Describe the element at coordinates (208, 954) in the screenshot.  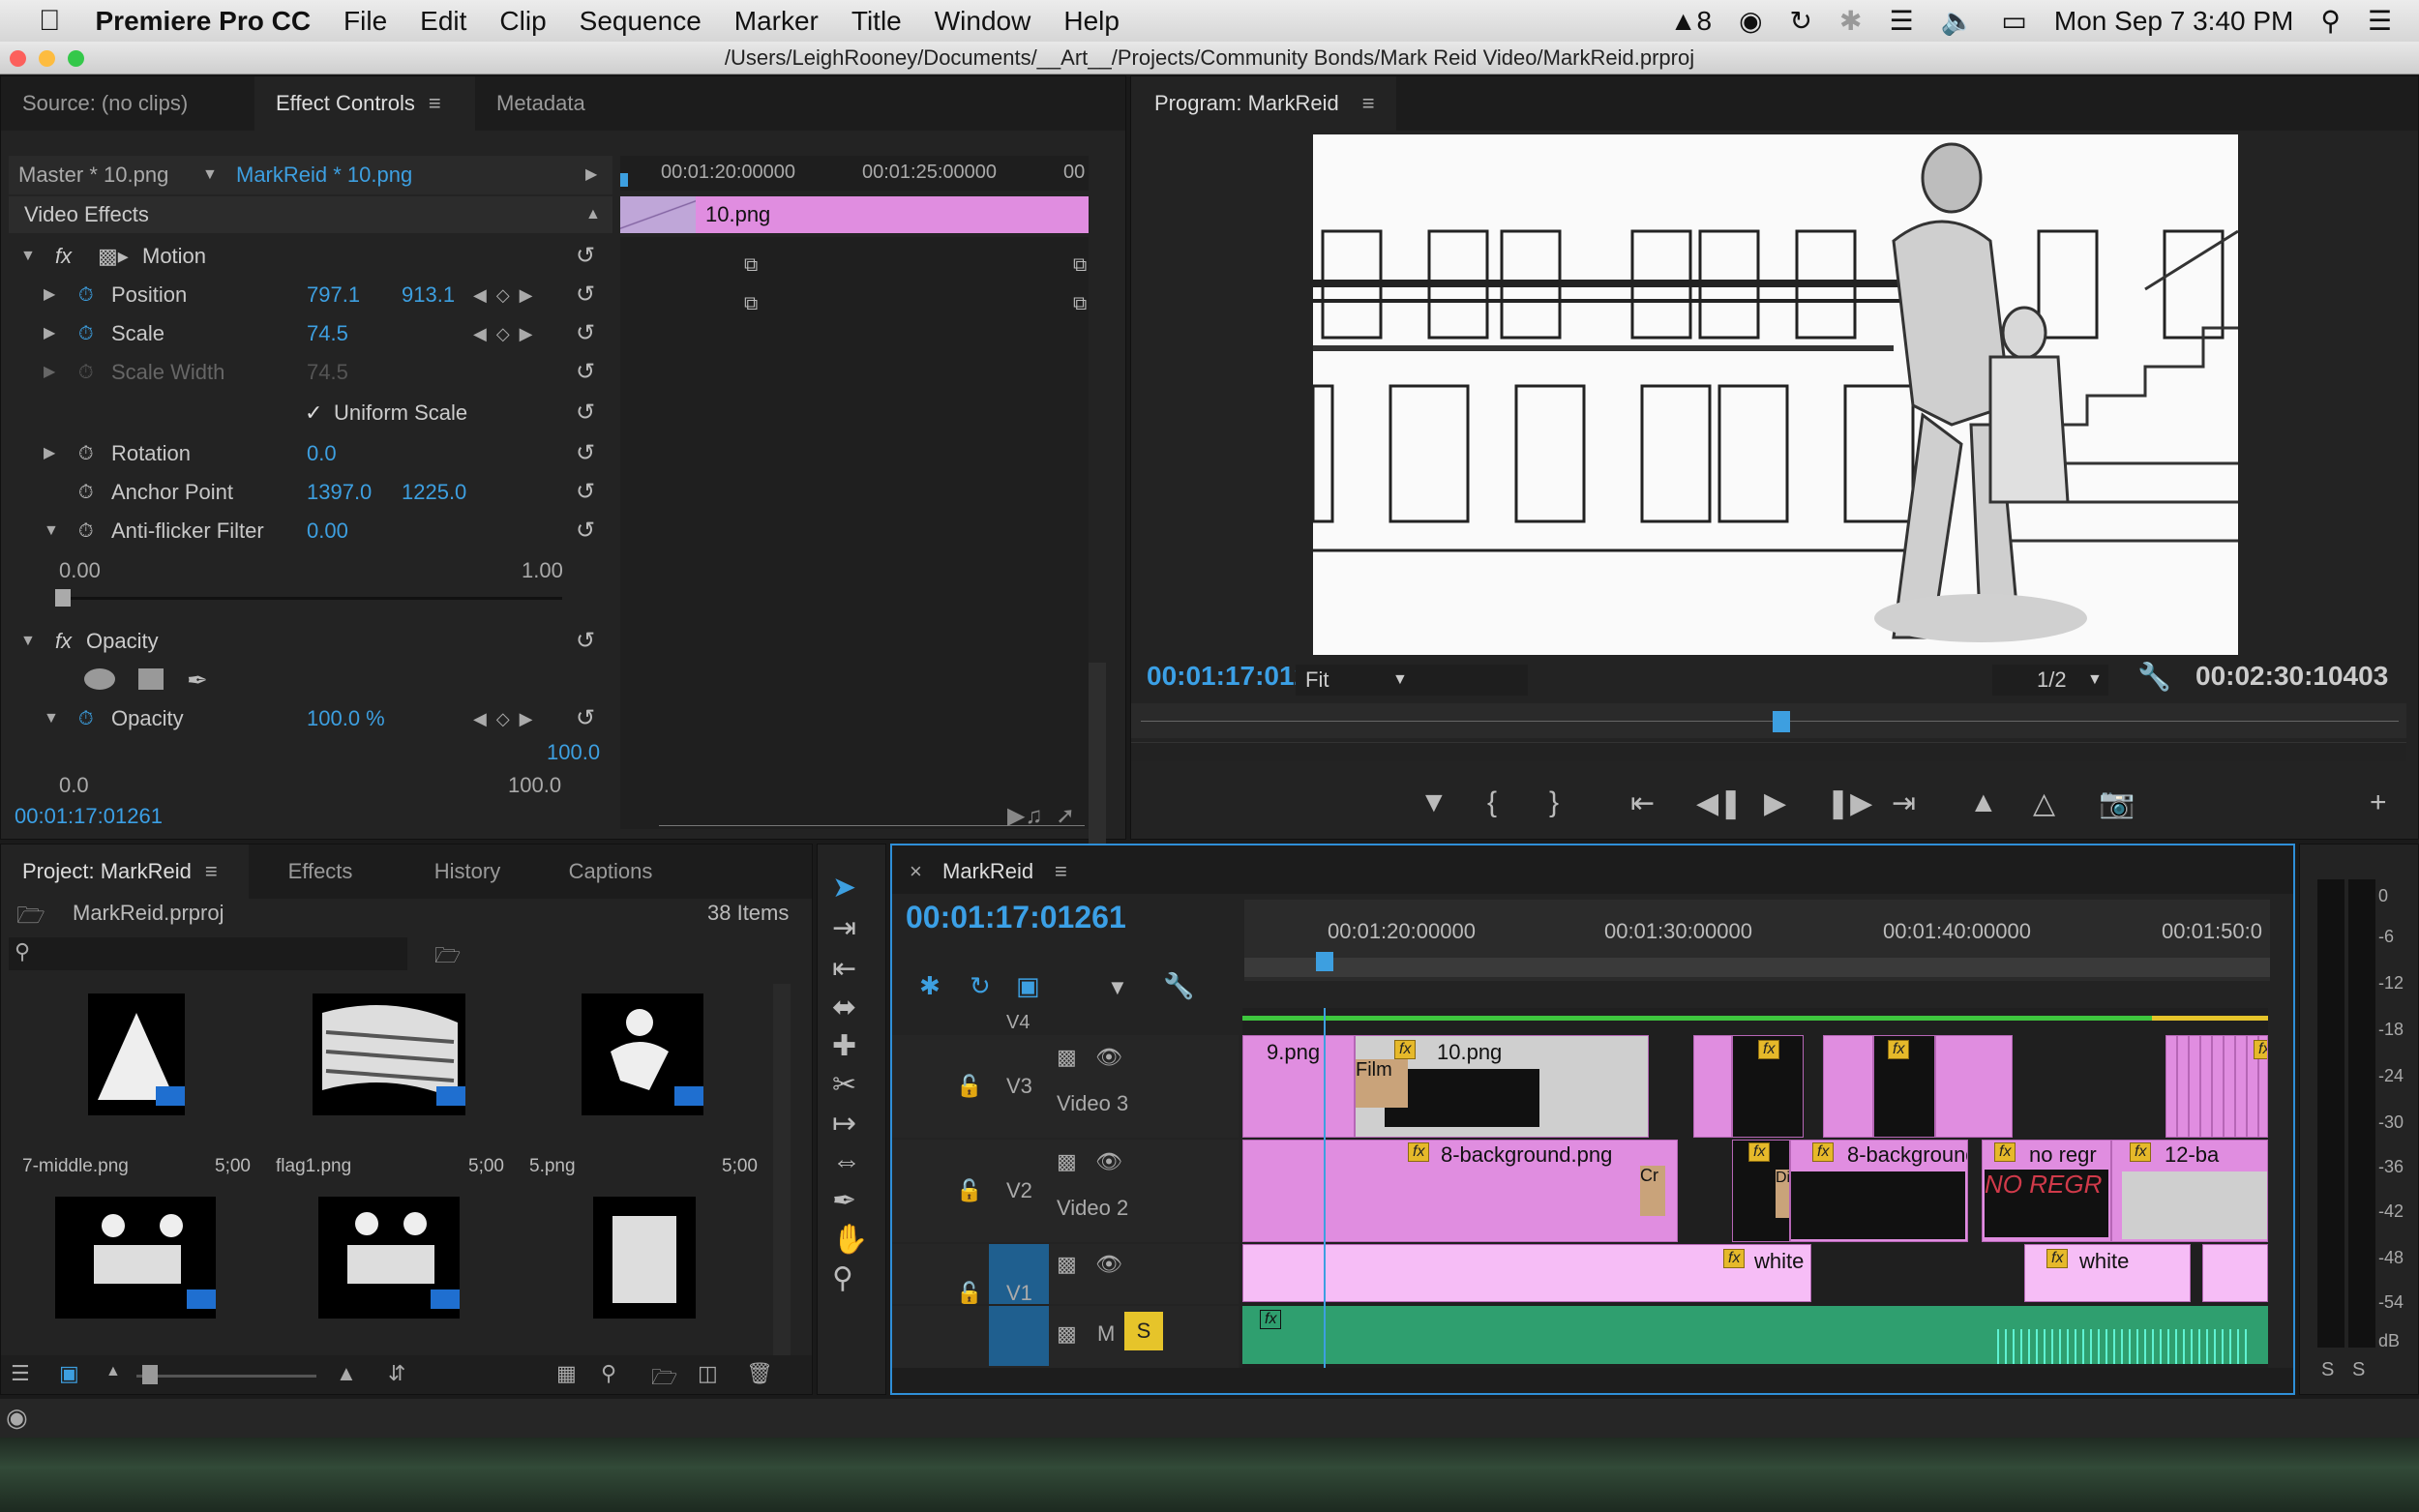
I see `project-search-input: ⚲` at that location.